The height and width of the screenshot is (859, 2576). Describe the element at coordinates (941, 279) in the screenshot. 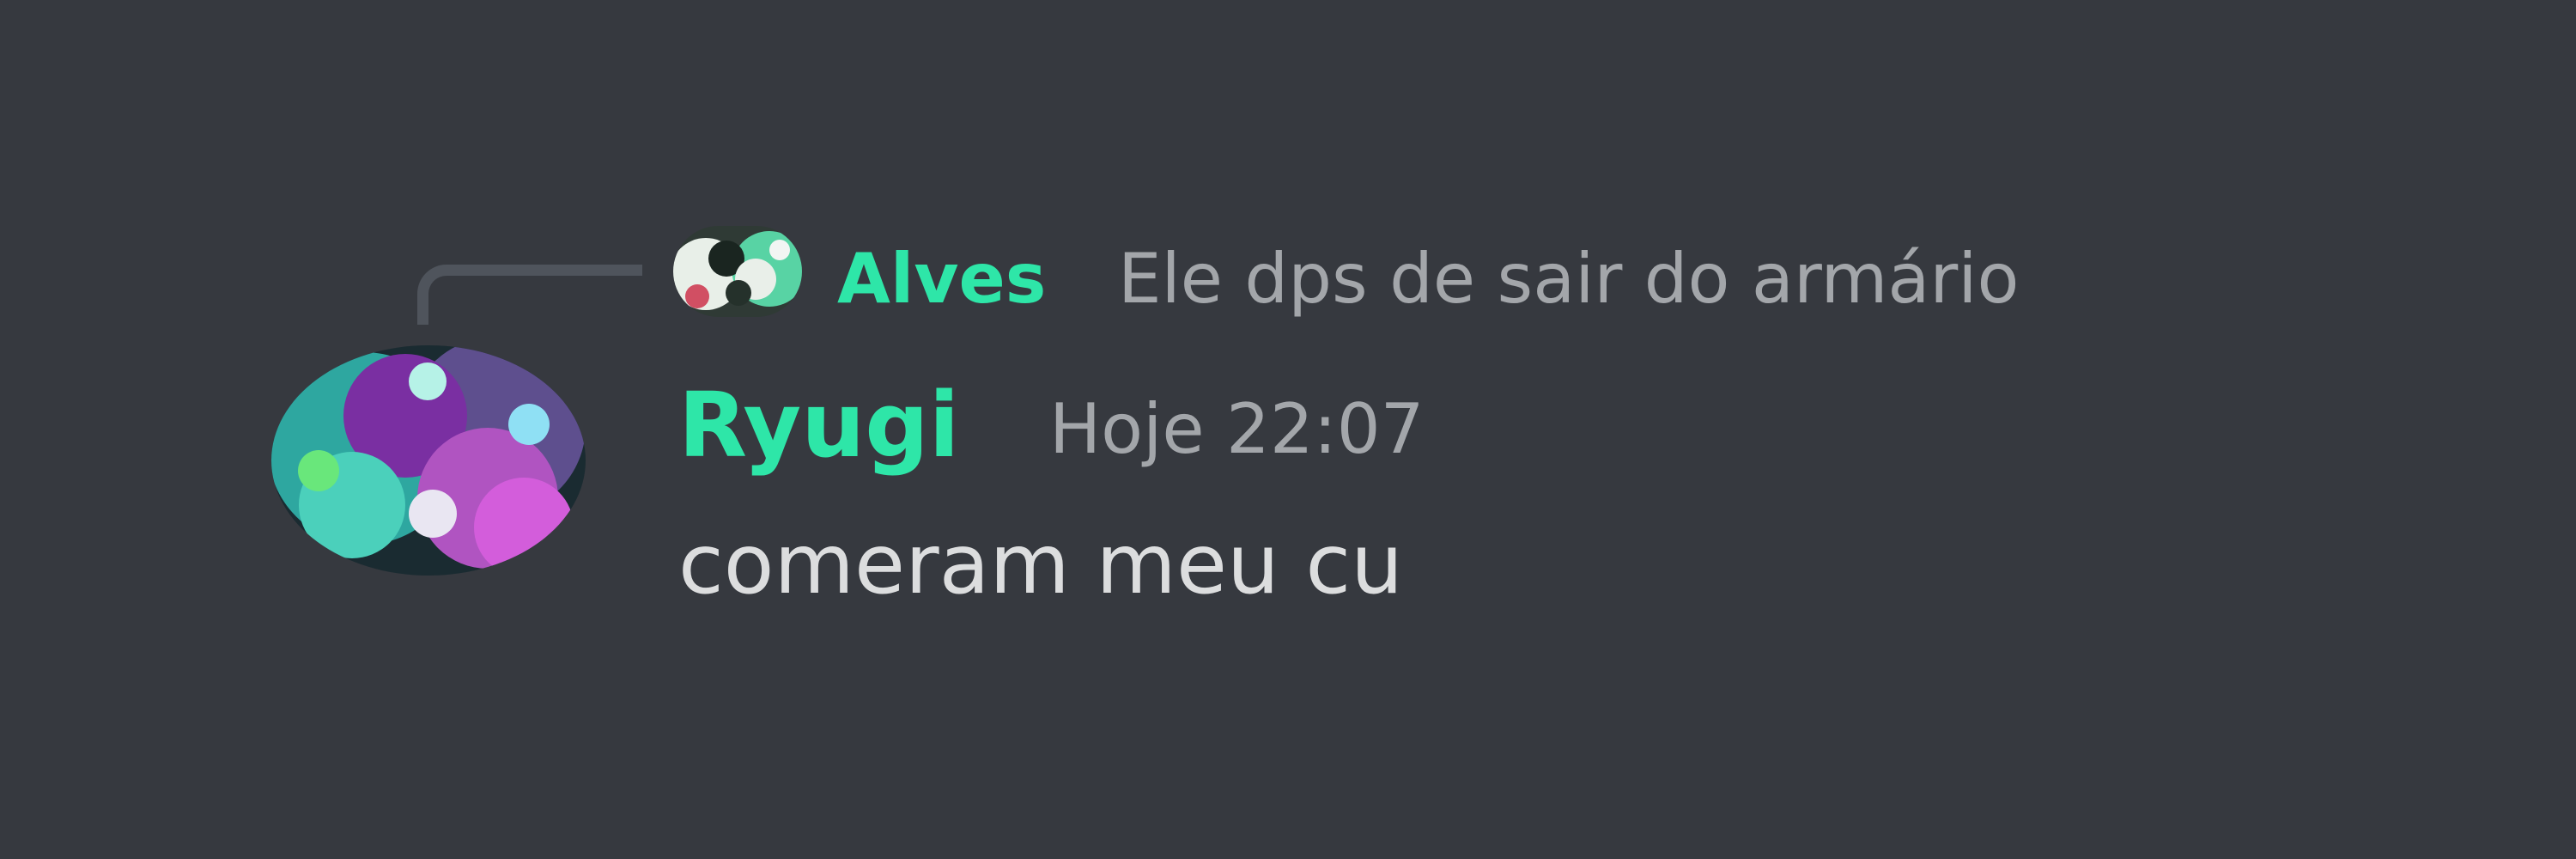

I see `reply-author-name: Alves` at that location.